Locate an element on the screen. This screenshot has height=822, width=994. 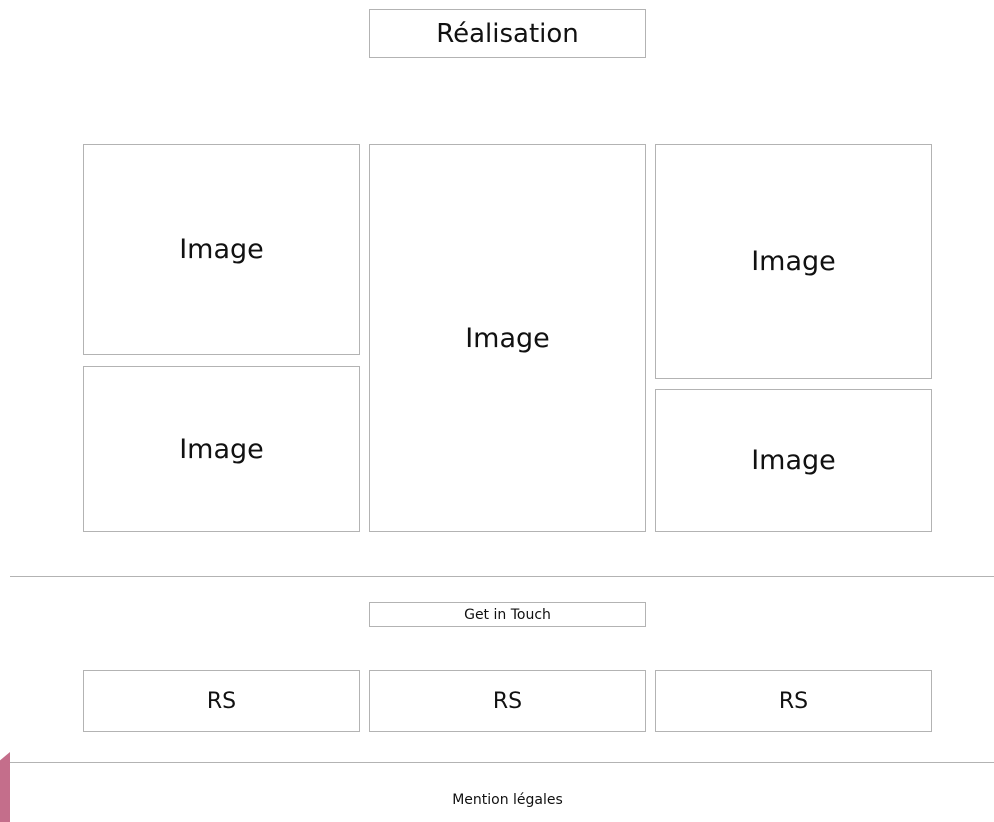
corner-accent is located at coordinates (5, 787).